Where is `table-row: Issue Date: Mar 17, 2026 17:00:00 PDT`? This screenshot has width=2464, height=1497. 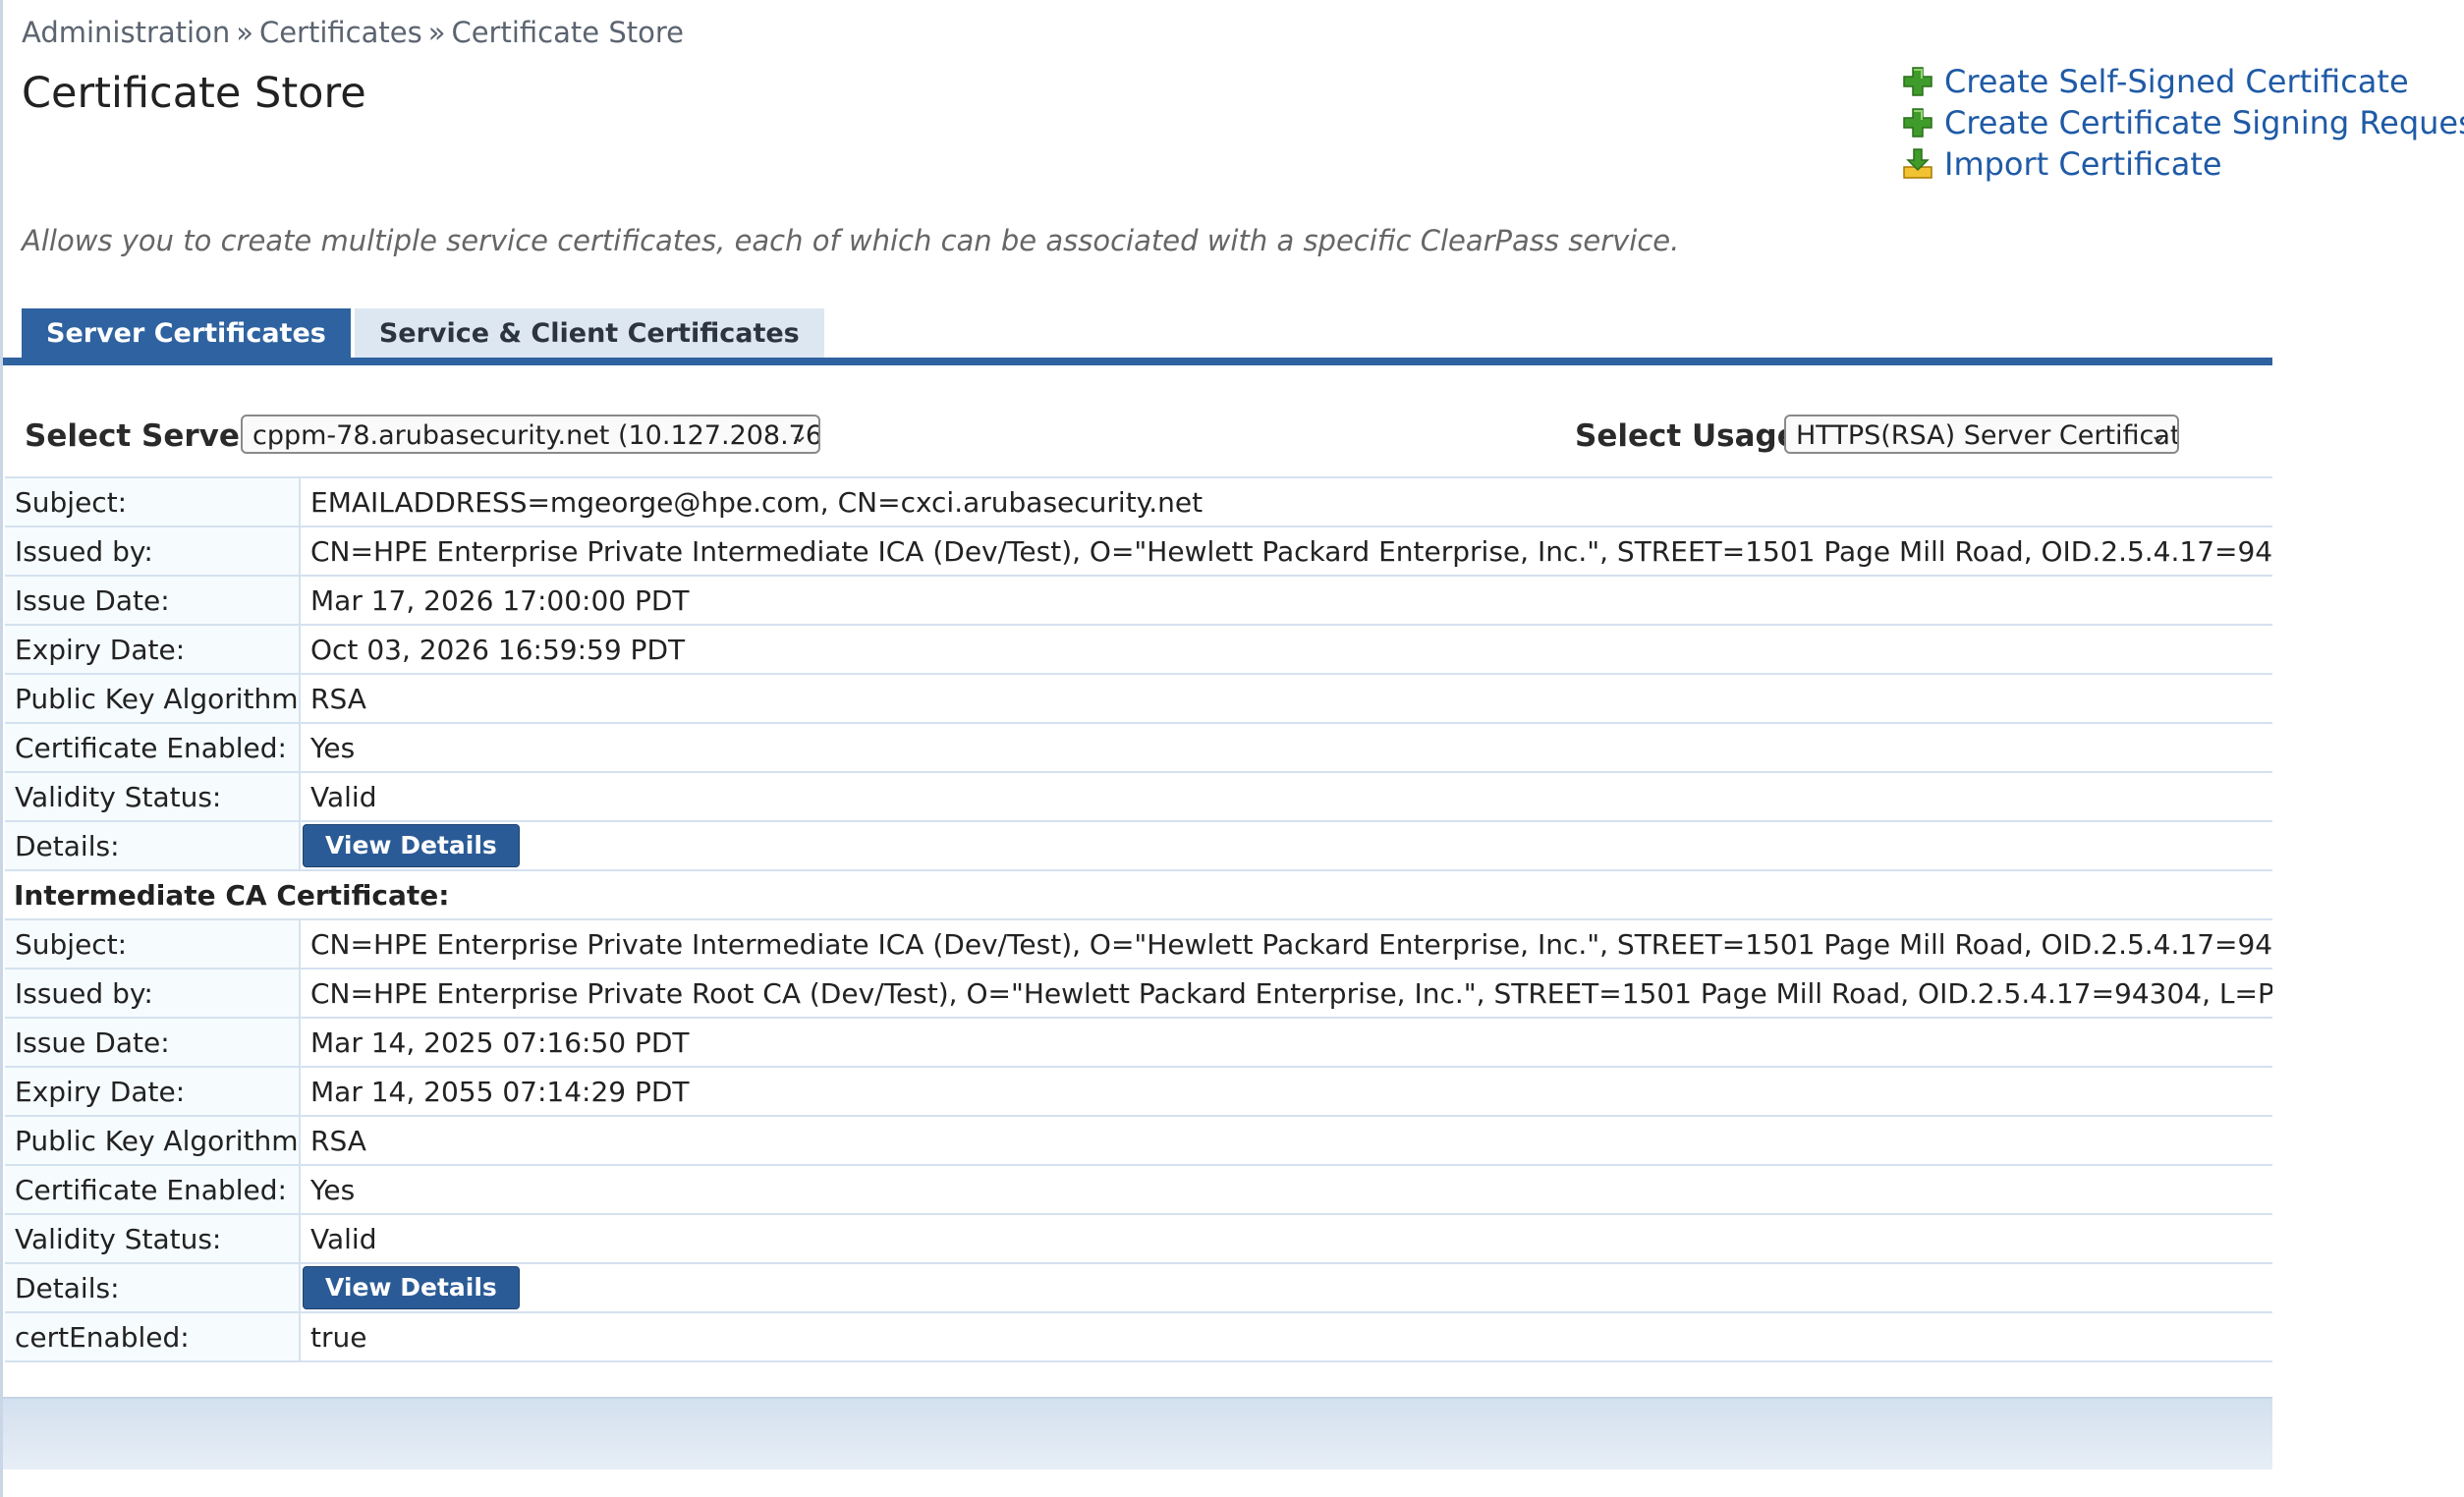 table-row: Issue Date: Mar 17, 2026 17:00:00 PDT is located at coordinates (1138, 600).